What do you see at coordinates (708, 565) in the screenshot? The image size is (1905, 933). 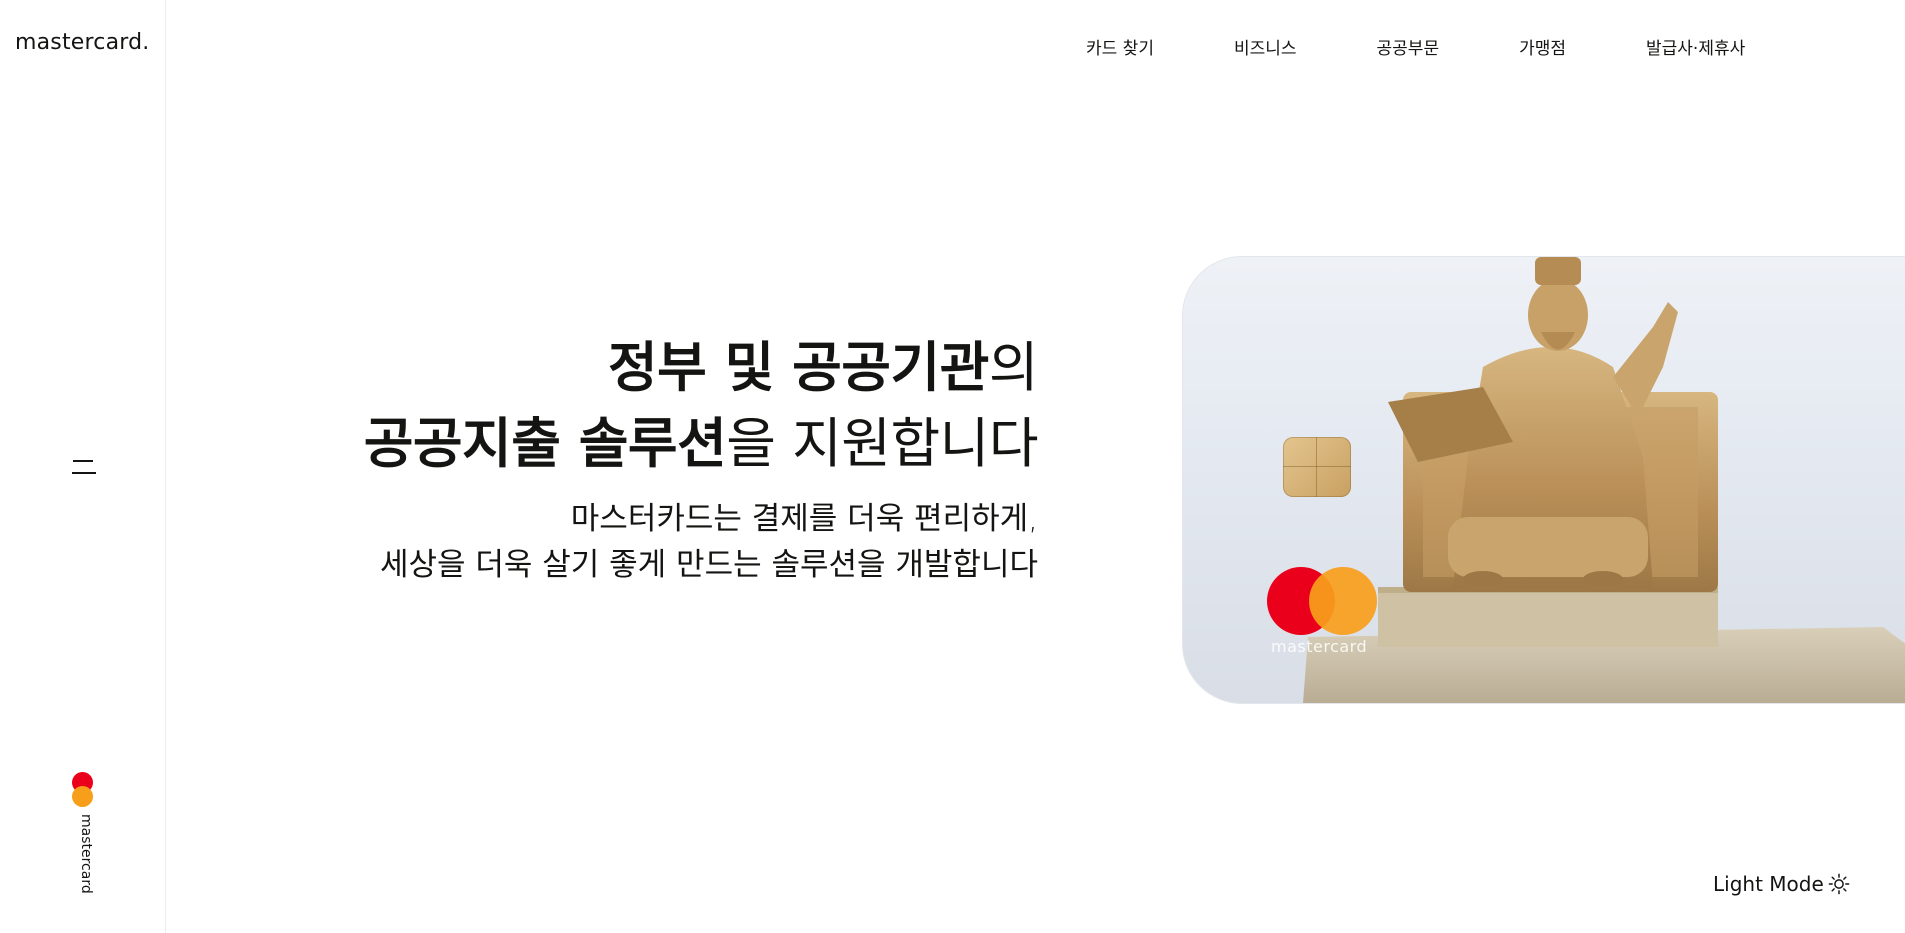 I see `subtitle-line2: 세상을 더욱 살기 좋게 만드는 솔루션을 개발합니다` at bounding box center [708, 565].